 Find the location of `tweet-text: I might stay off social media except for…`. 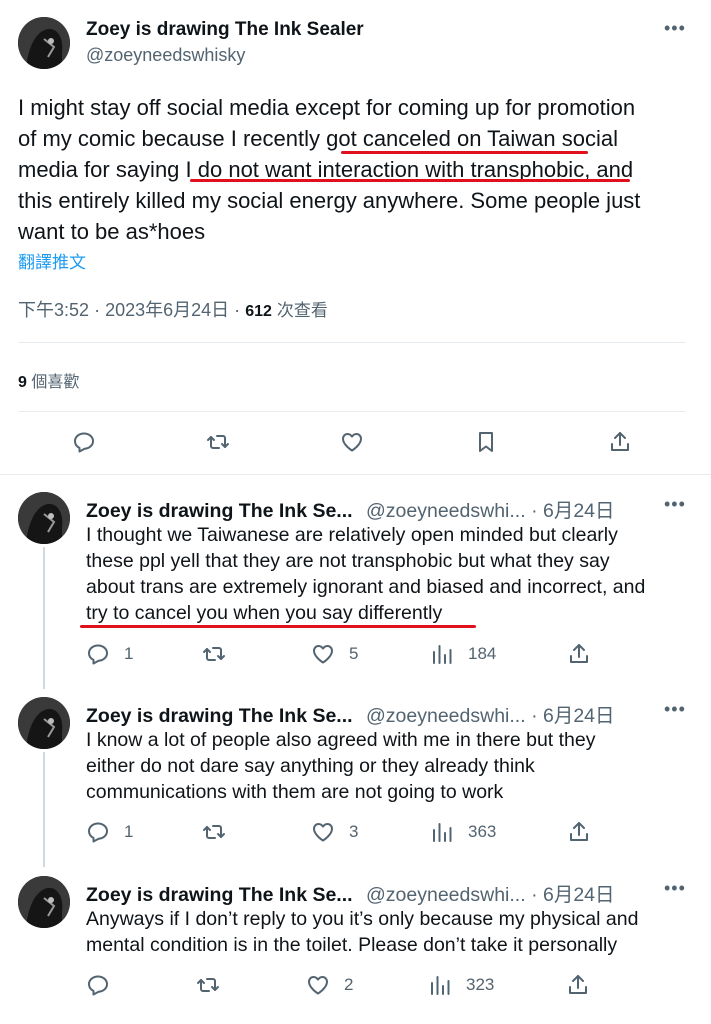

tweet-text: I might stay off social media except for… is located at coordinates (354, 169).